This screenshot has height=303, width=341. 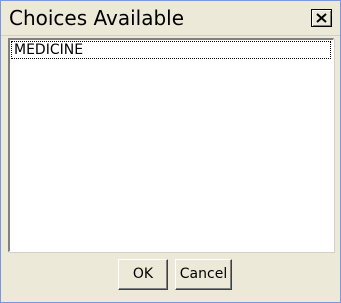 I want to click on close-button, so click(x=321, y=18).